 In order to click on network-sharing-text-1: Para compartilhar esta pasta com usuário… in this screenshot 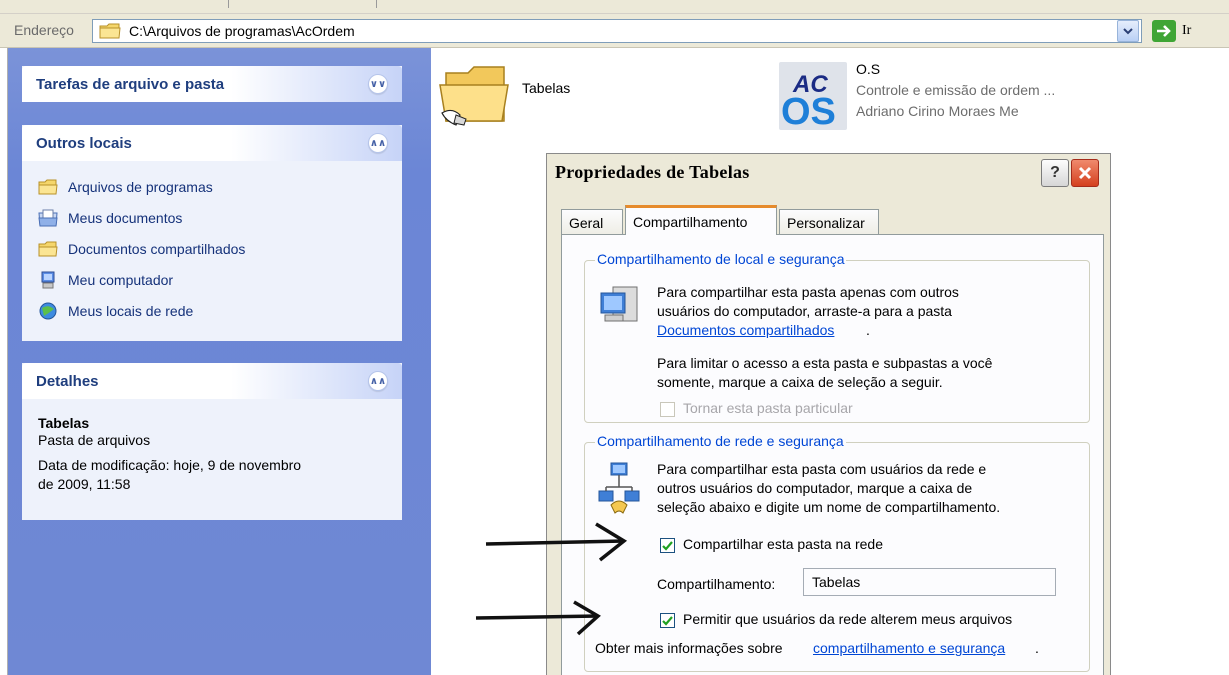, I will do `click(822, 469)`.